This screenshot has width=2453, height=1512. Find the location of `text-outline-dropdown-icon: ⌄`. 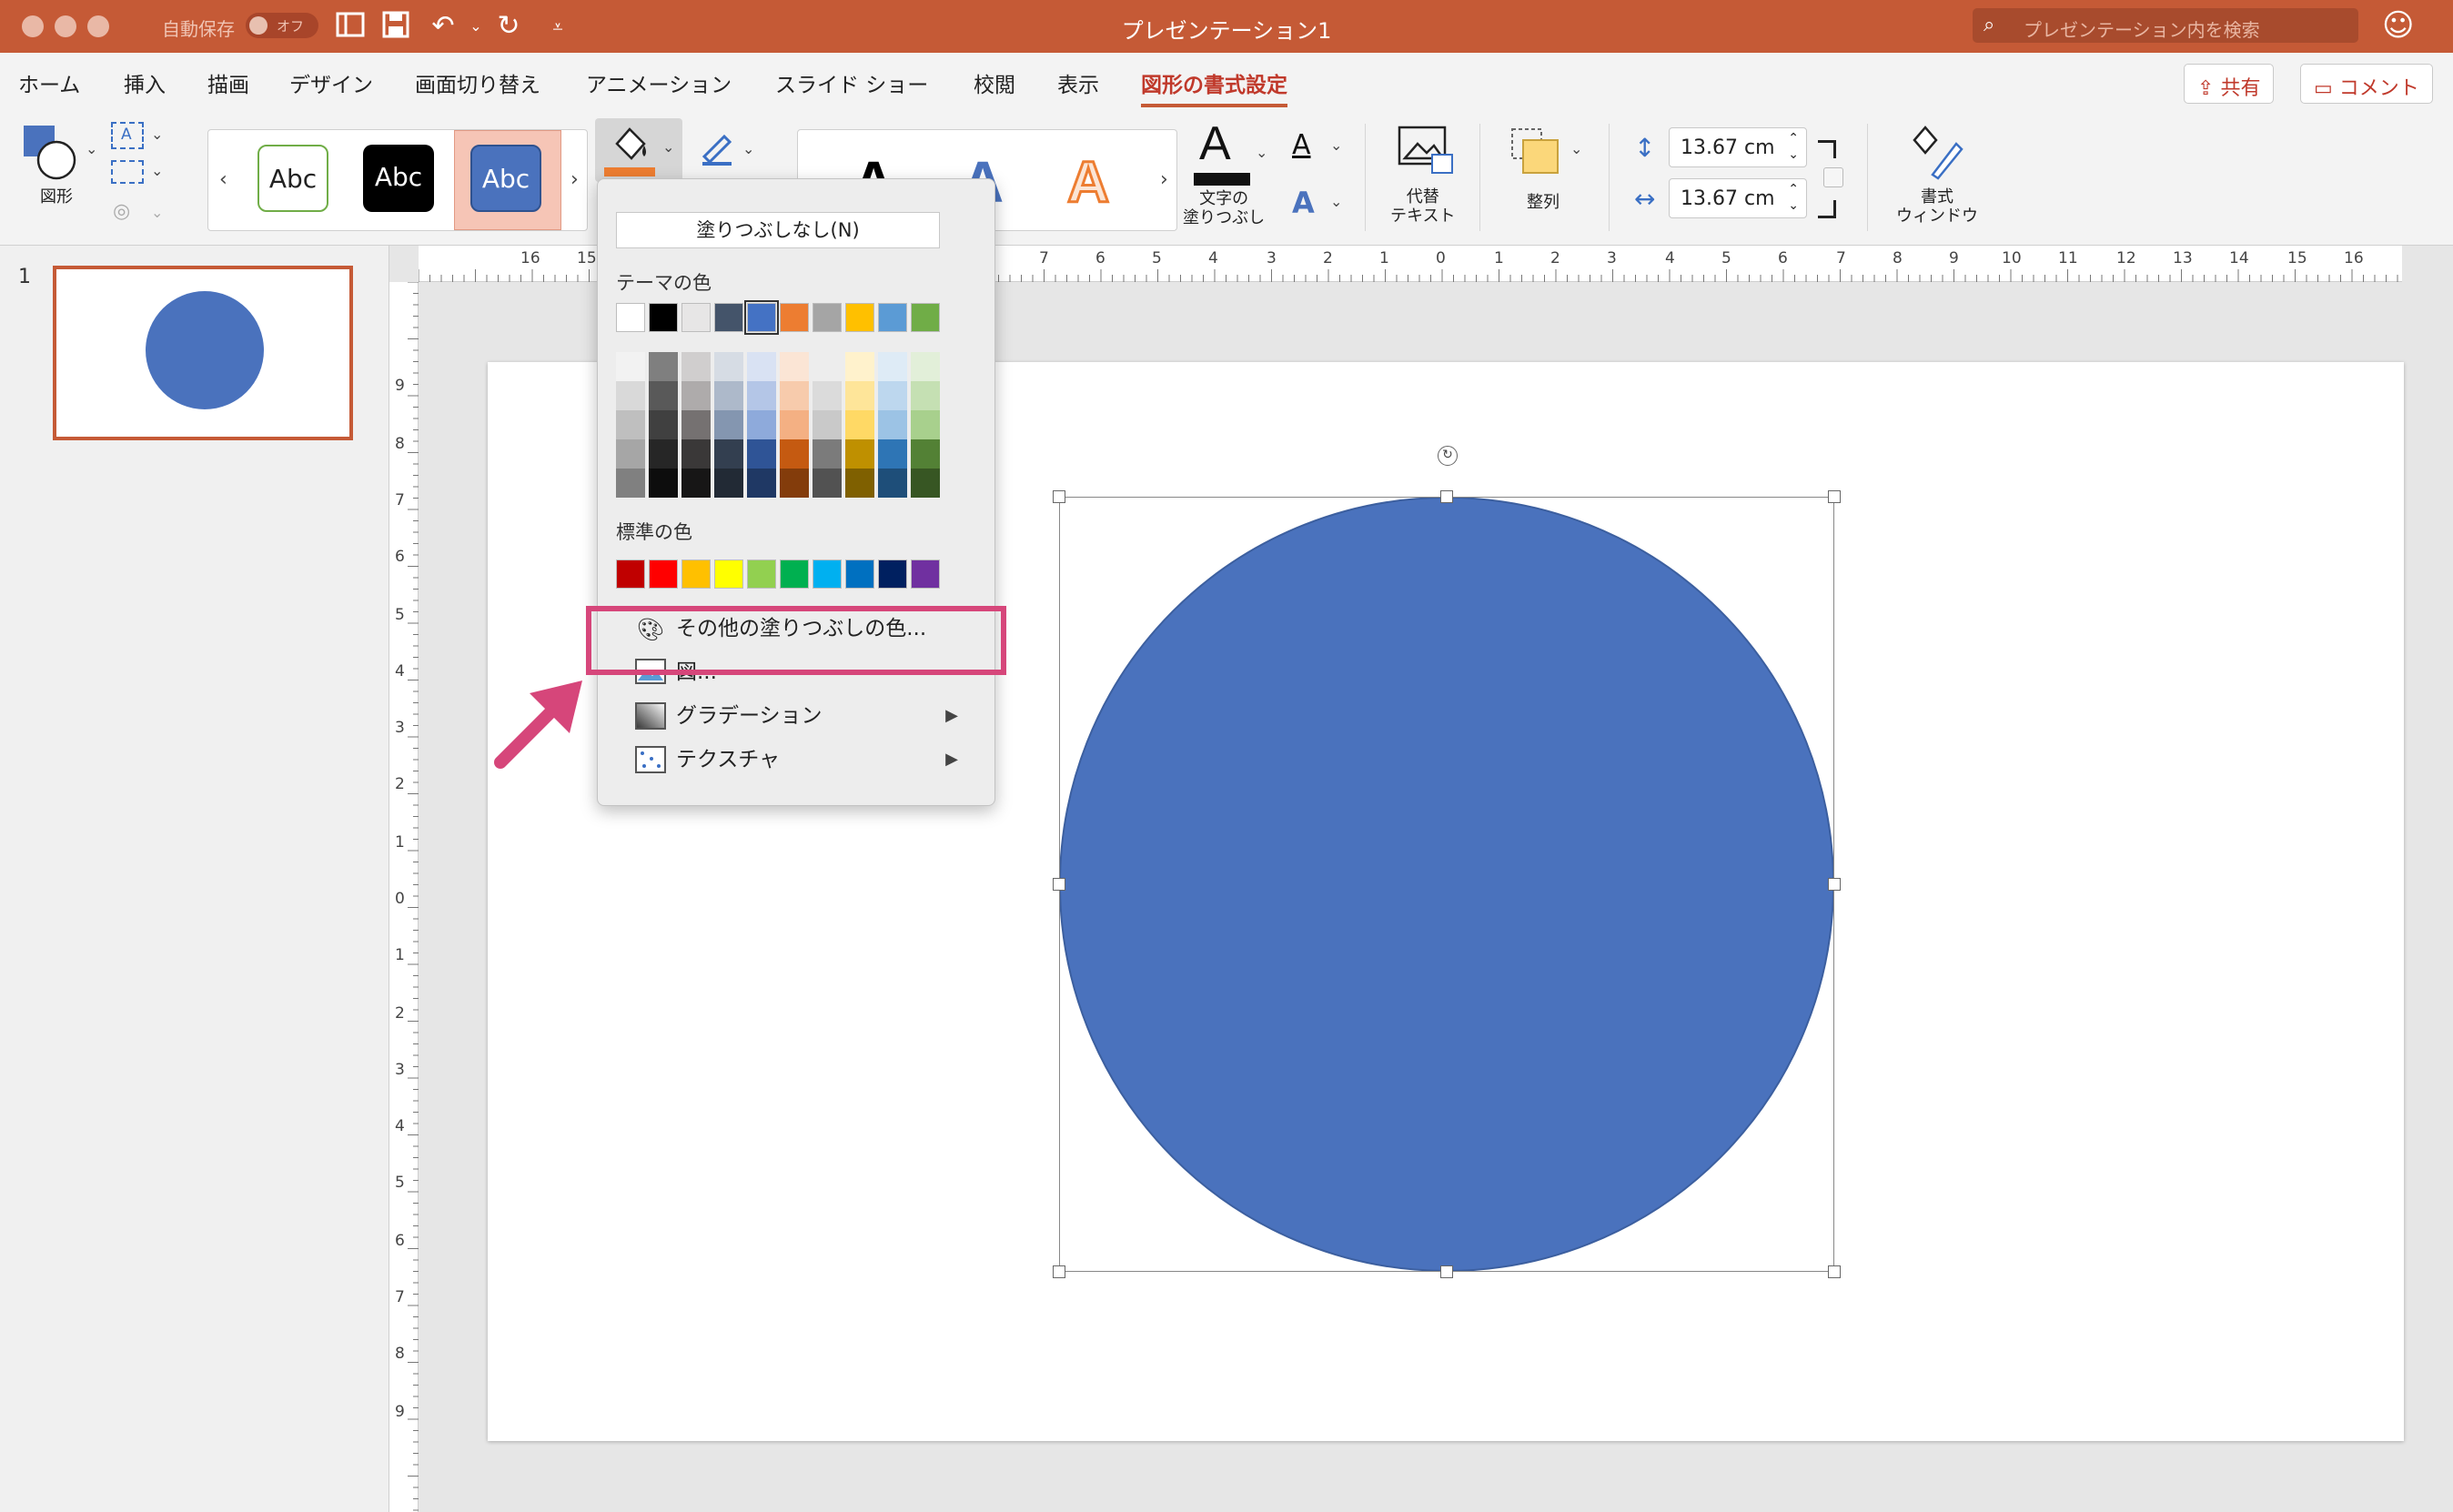

text-outline-dropdown-icon: ⌄ is located at coordinates (1336, 145).